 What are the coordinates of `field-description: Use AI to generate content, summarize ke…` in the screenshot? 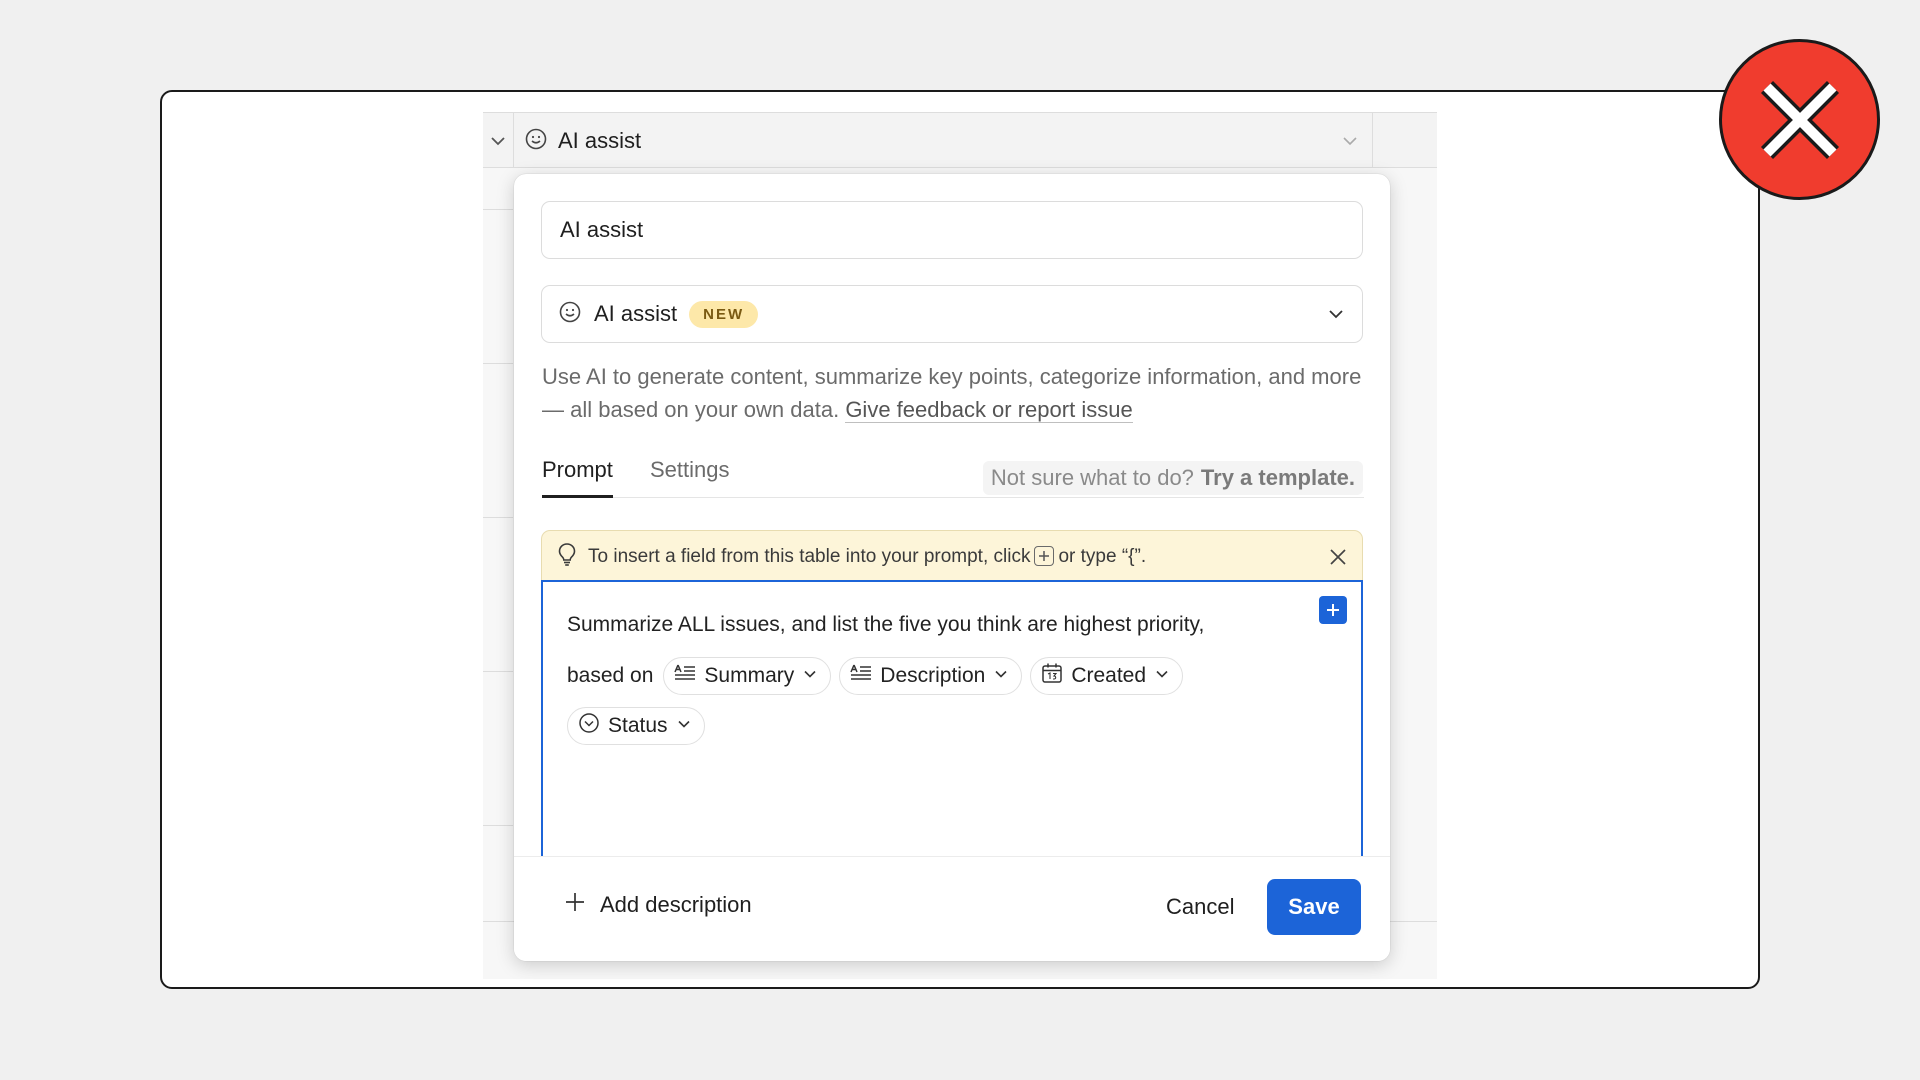 It's located at (957, 393).